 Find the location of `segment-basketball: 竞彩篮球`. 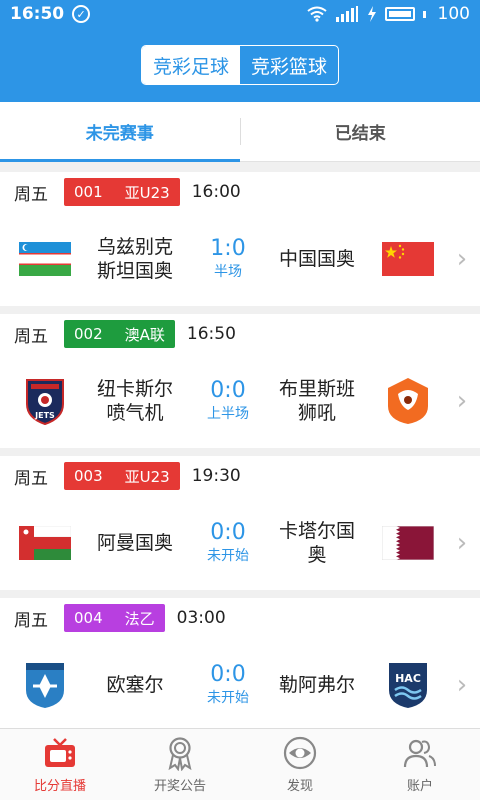

segment-basketball: 竞彩篮球 is located at coordinates (289, 65).